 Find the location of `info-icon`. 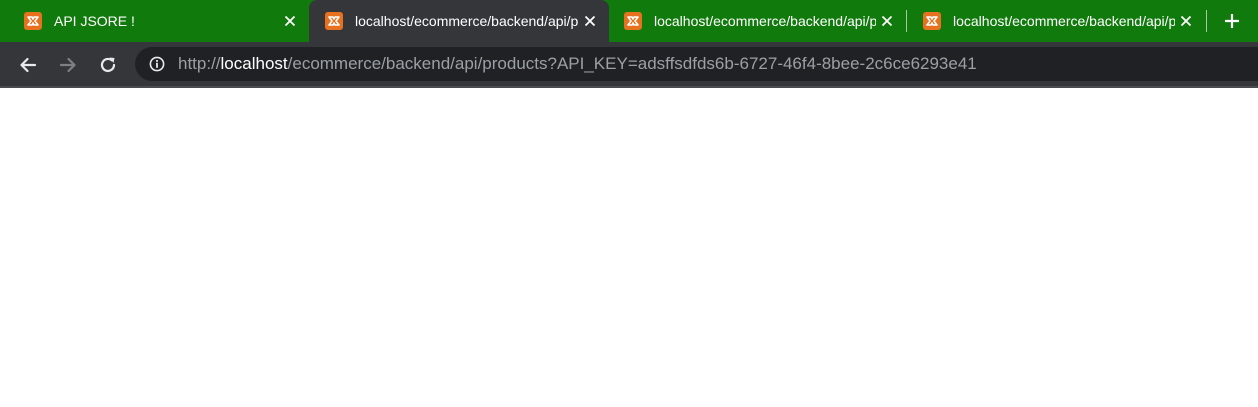

info-icon is located at coordinates (157, 64).